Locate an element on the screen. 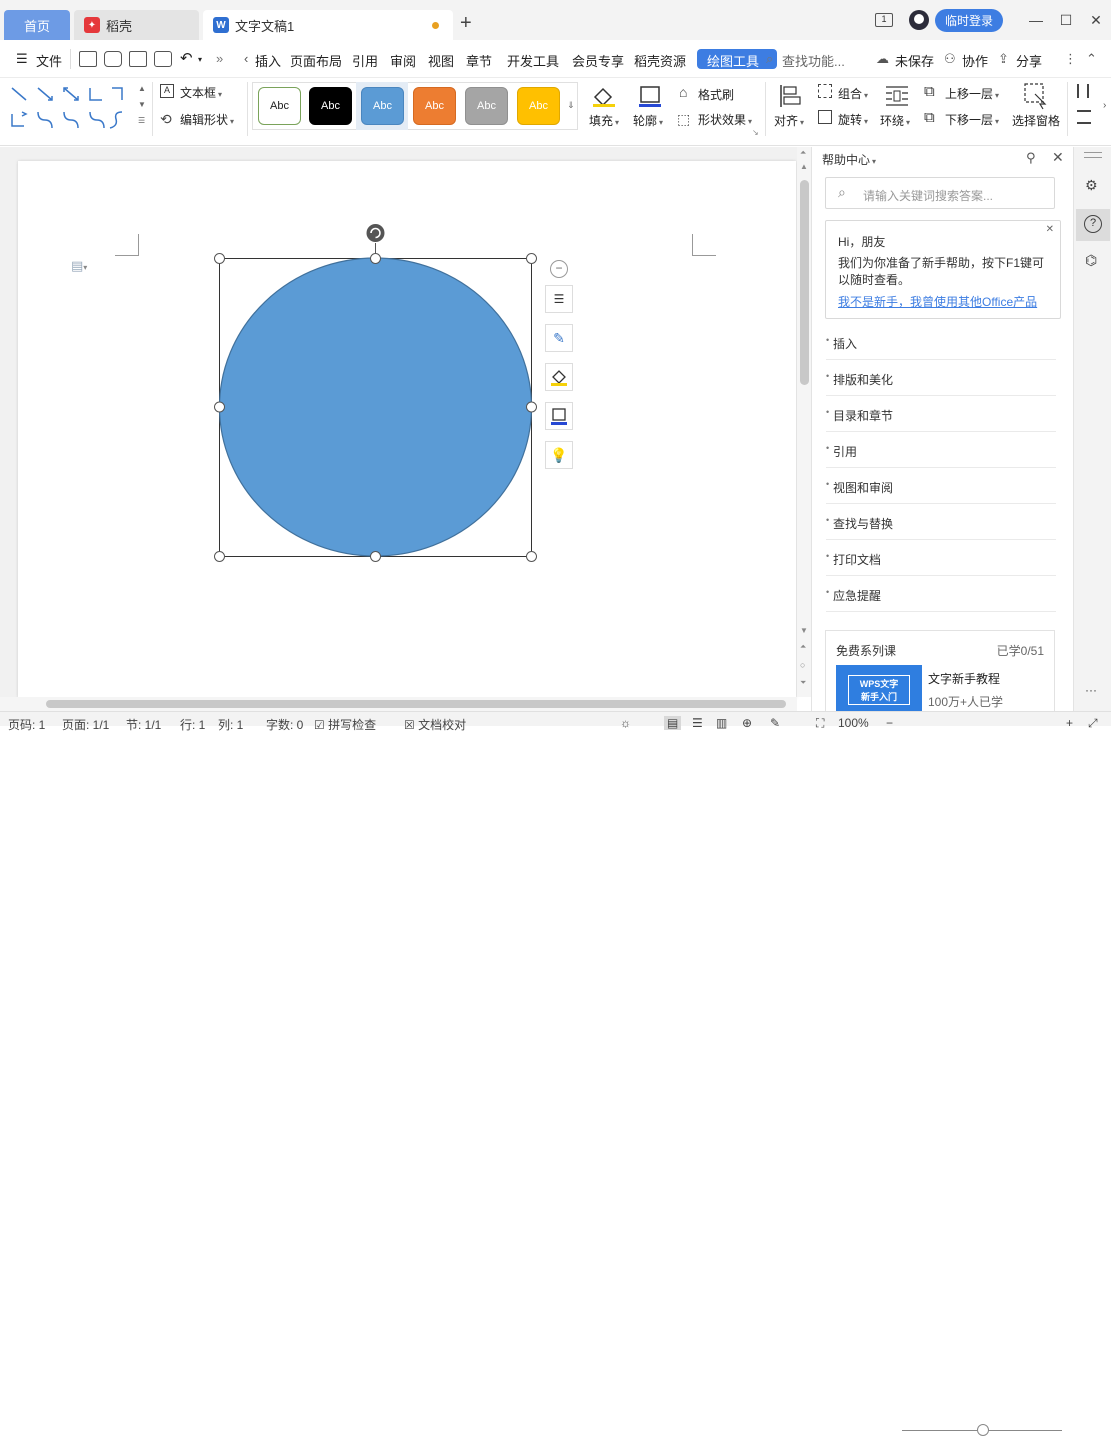  menu-daoke-resources: 稻壳资源 is located at coordinates (660, 60).